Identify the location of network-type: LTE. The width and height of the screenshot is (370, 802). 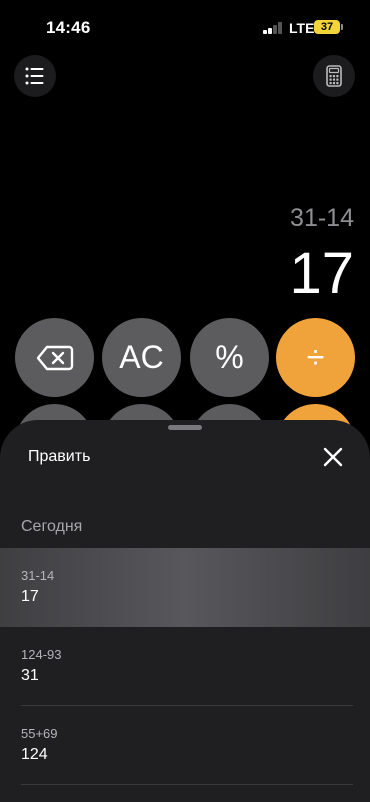
(302, 28).